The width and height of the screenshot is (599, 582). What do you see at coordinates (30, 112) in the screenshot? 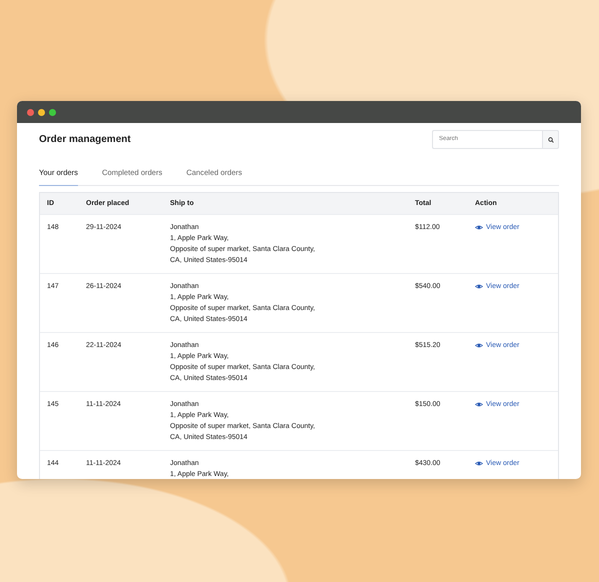
I see `close-dot` at bounding box center [30, 112].